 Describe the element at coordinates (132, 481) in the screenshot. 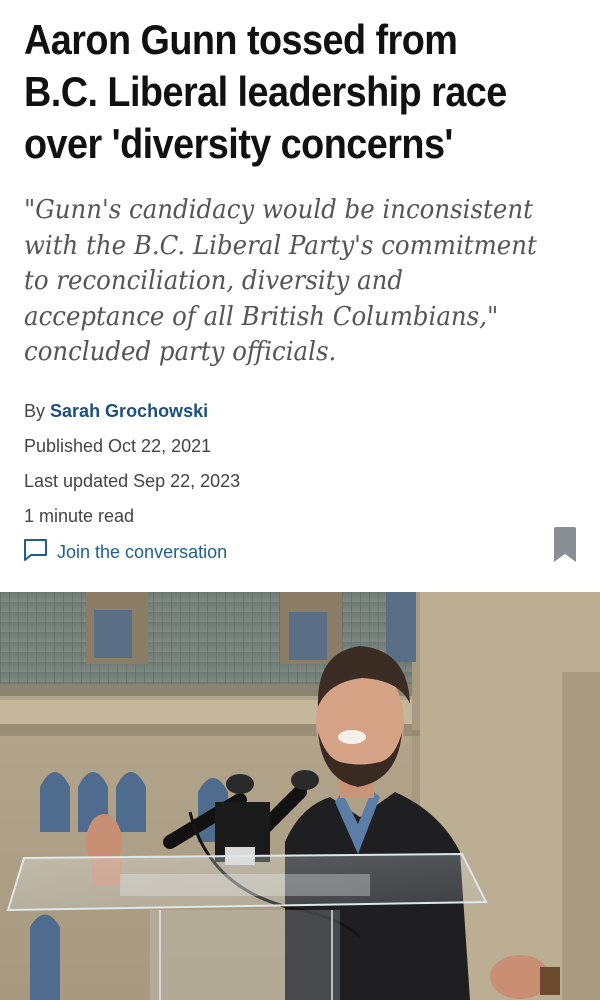

I see `last-updated-date: Last updated Sep 22, 2023` at that location.